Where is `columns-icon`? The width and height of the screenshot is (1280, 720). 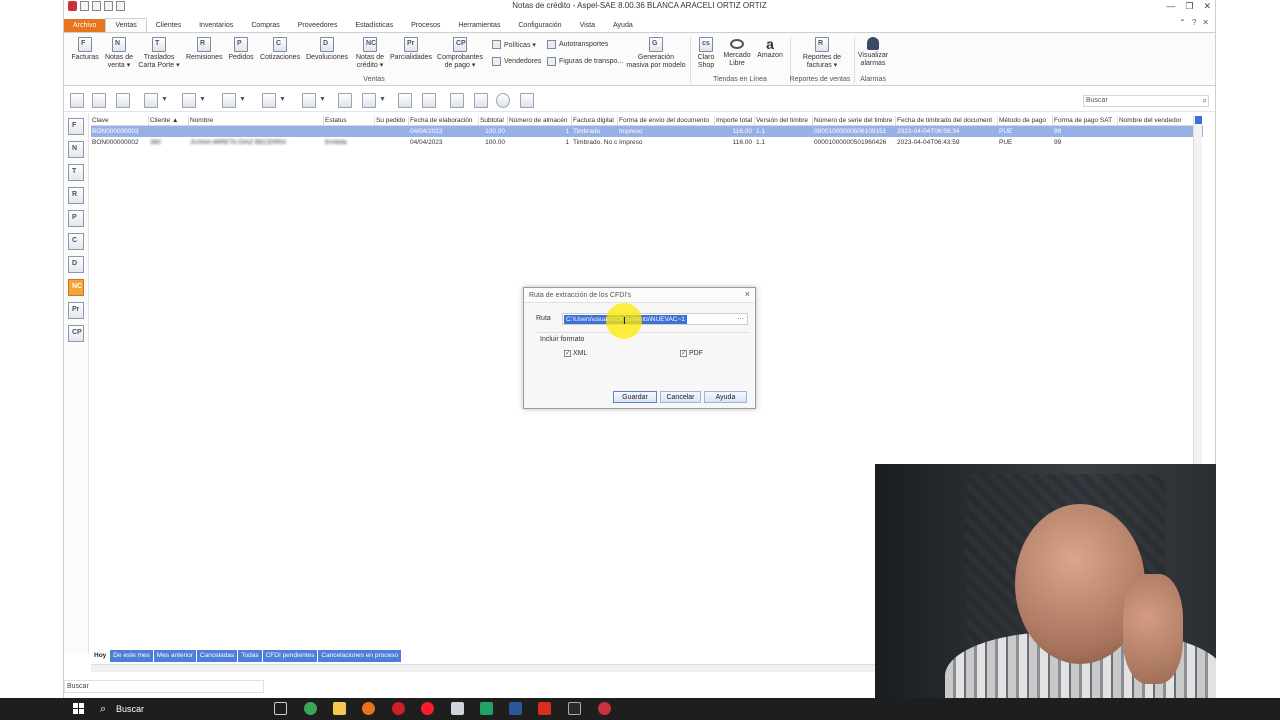 columns-icon is located at coordinates (345, 100).